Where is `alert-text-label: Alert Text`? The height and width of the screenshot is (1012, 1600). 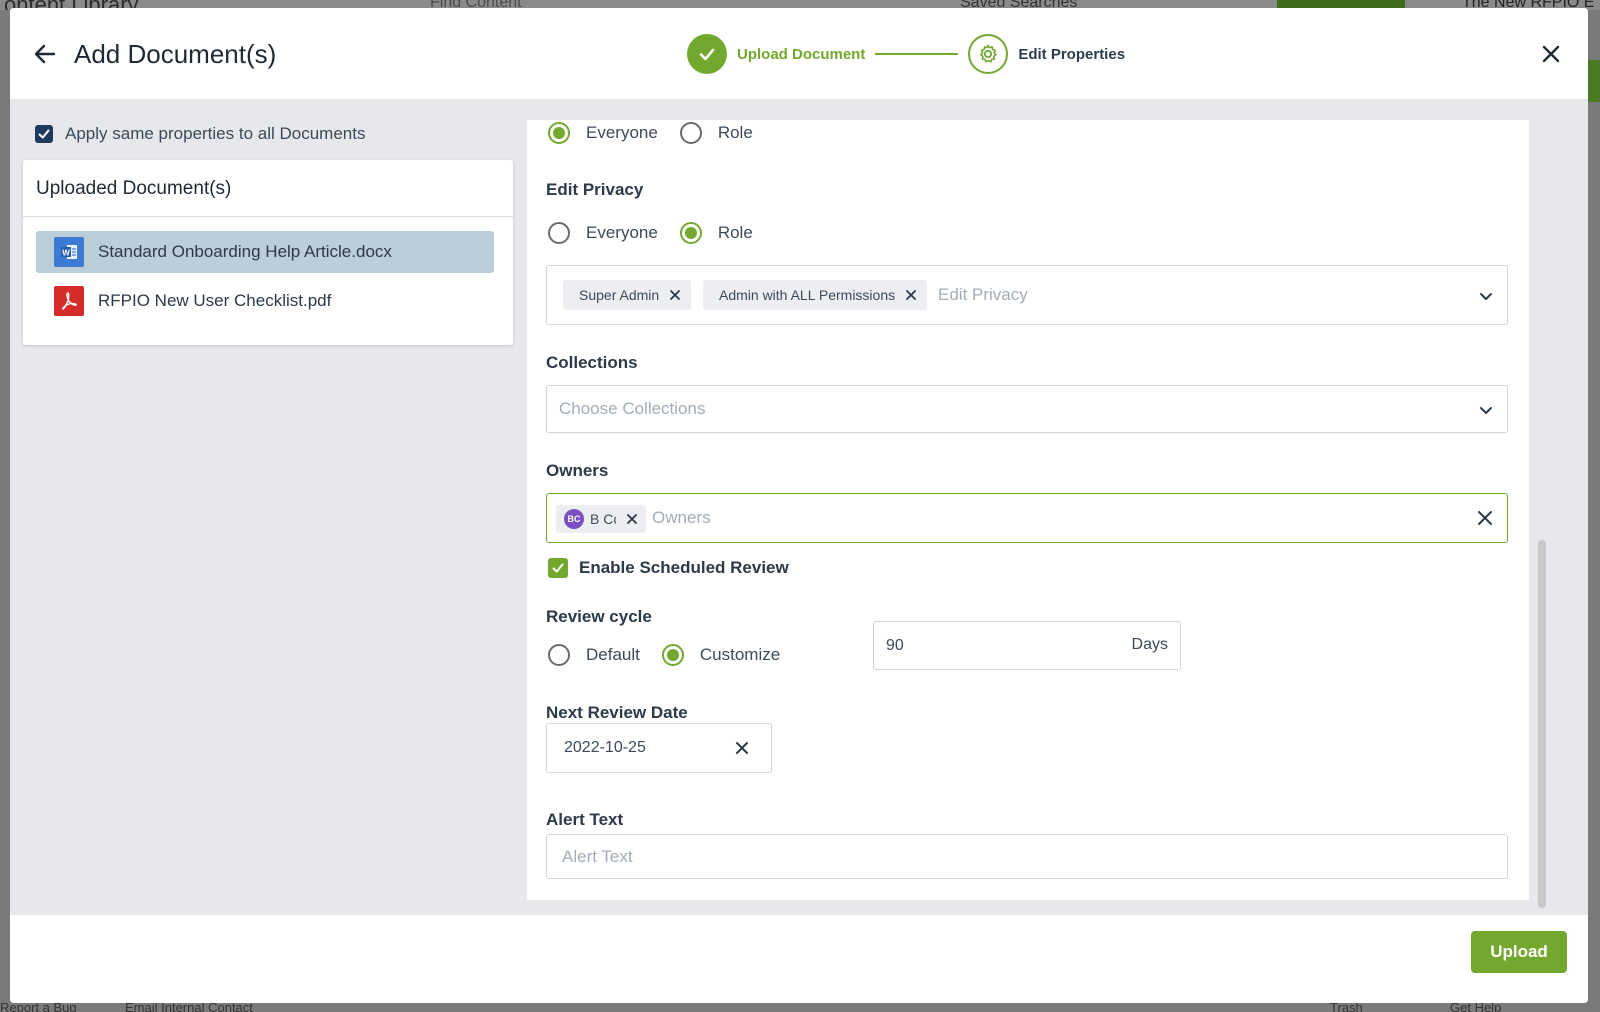 alert-text-label: Alert Text is located at coordinates (585, 819).